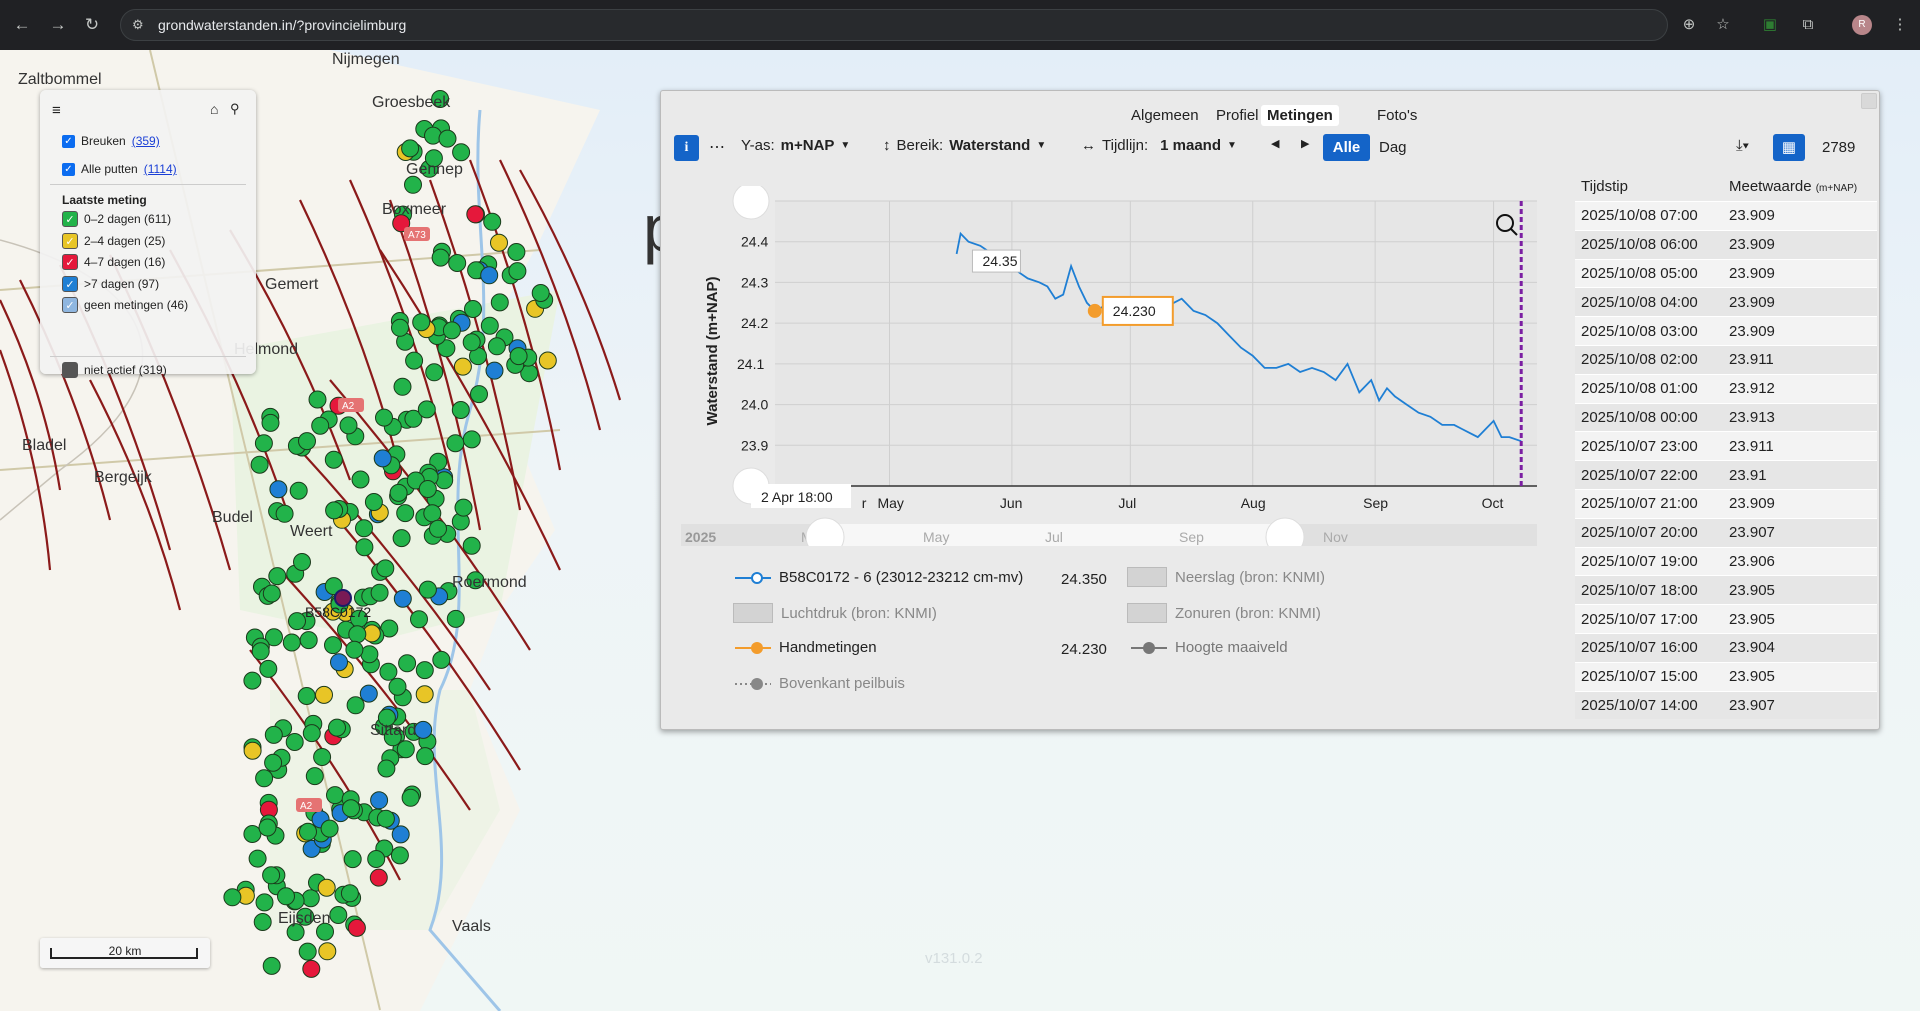 Image resolution: width=1920 pixels, height=1011 pixels. What do you see at coordinates (114, 370) in the screenshot?
I see `layer-inactive: niet actief (319)` at bounding box center [114, 370].